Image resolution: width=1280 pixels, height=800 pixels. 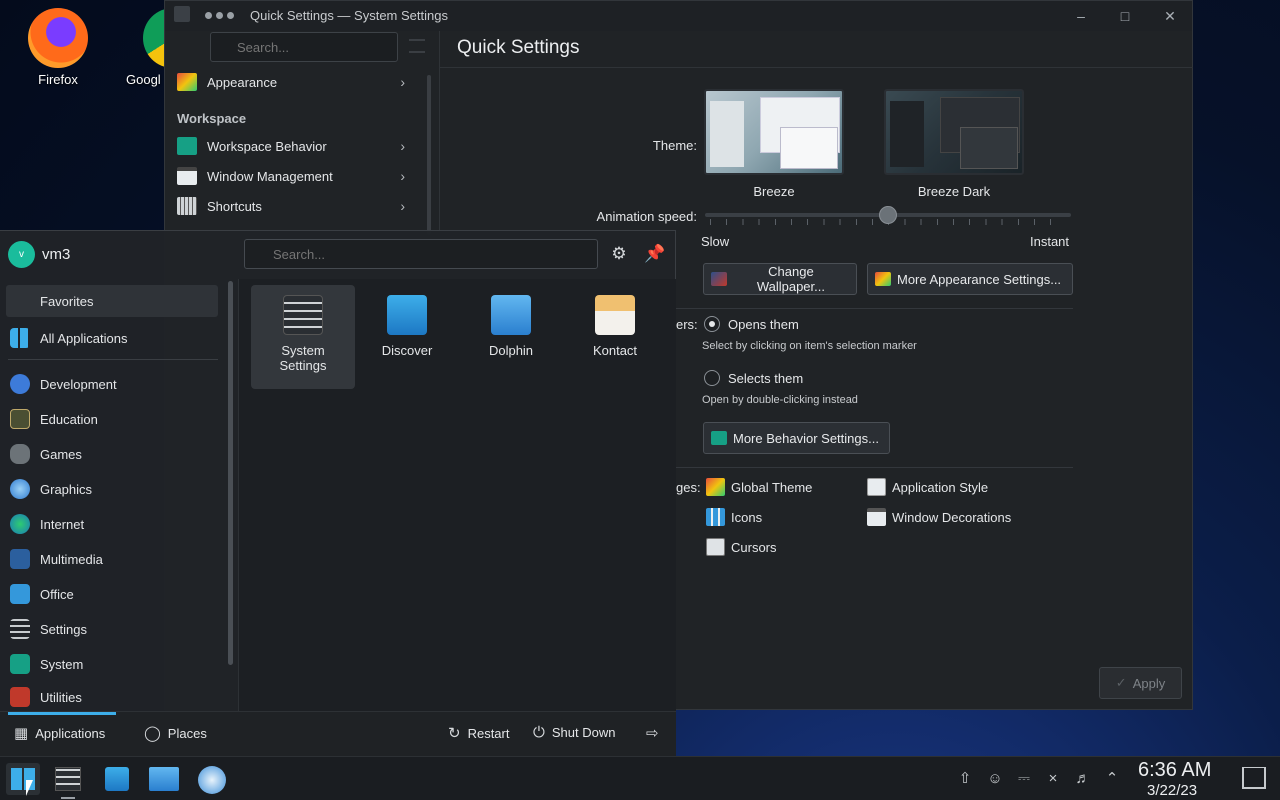 What do you see at coordinates (402, 146) in the screenshot?
I see `chevron-right-icon: ›` at bounding box center [402, 146].